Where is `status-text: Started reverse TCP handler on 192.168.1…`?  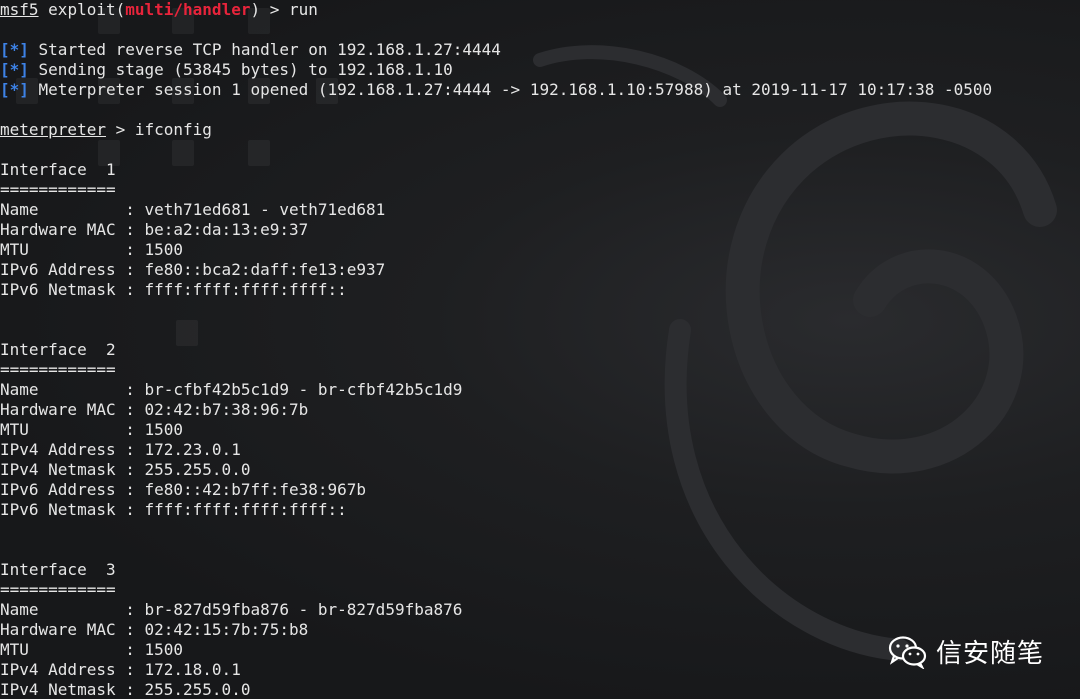
status-text: Started reverse TCP handler on 192.168.1… is located at coordinates (264, 49).